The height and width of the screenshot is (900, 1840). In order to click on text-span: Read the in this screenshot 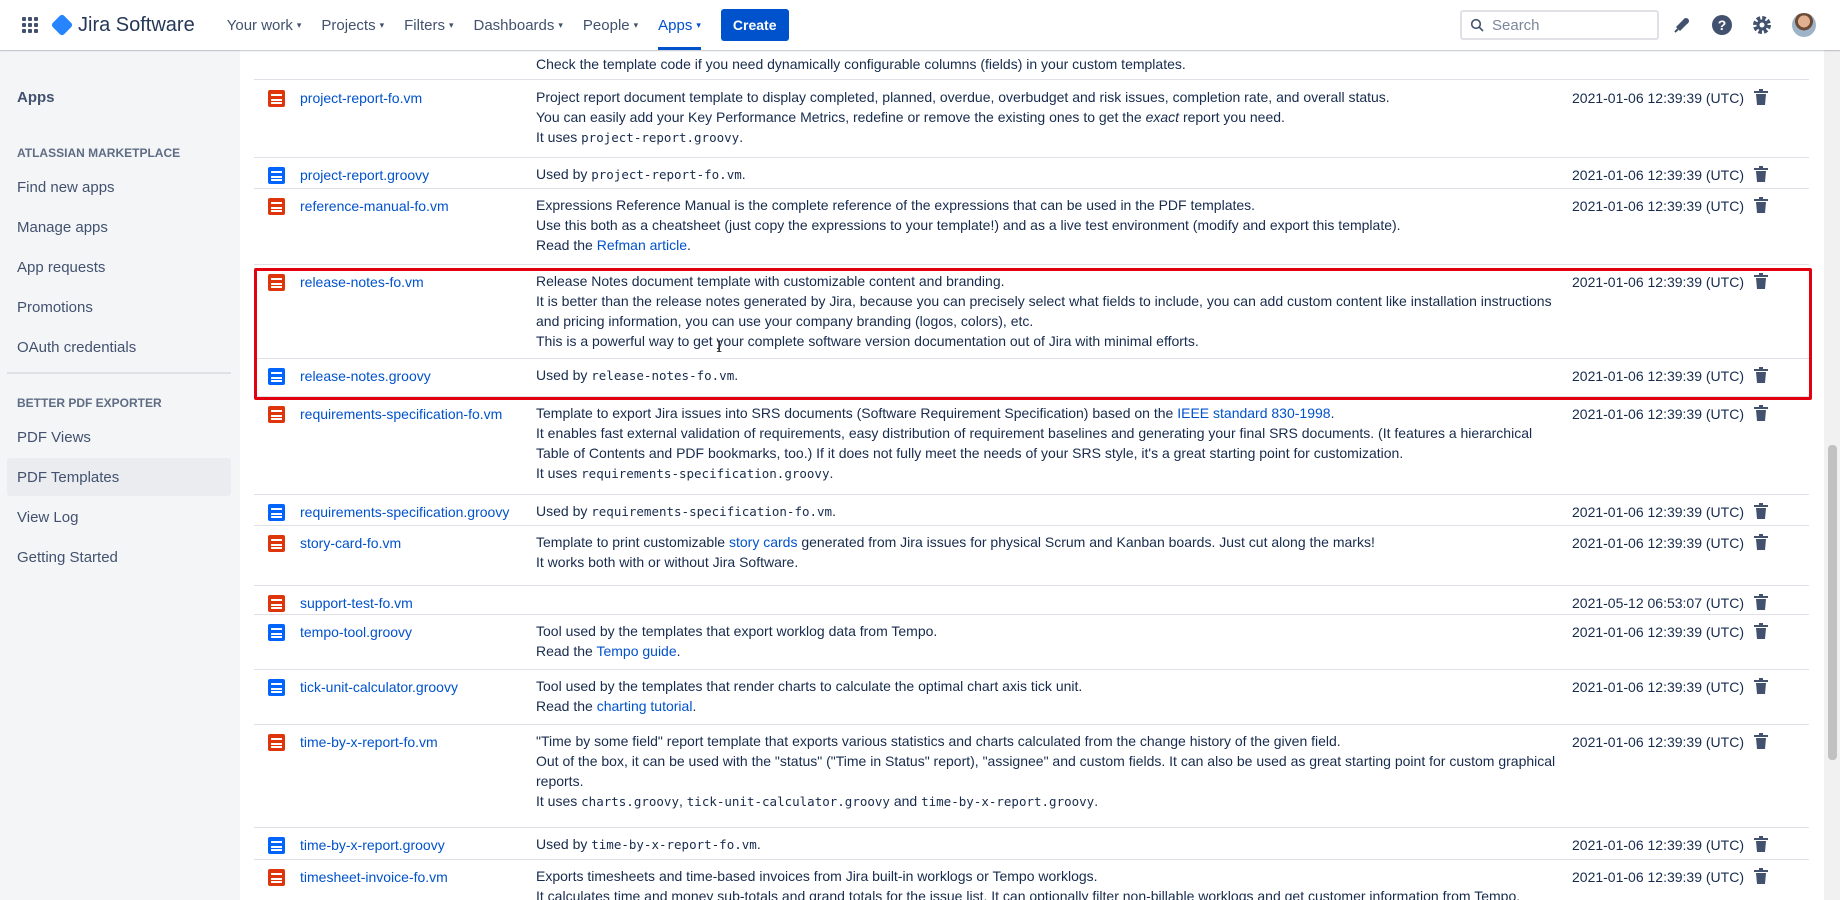, I will do `click(566, 245)`.